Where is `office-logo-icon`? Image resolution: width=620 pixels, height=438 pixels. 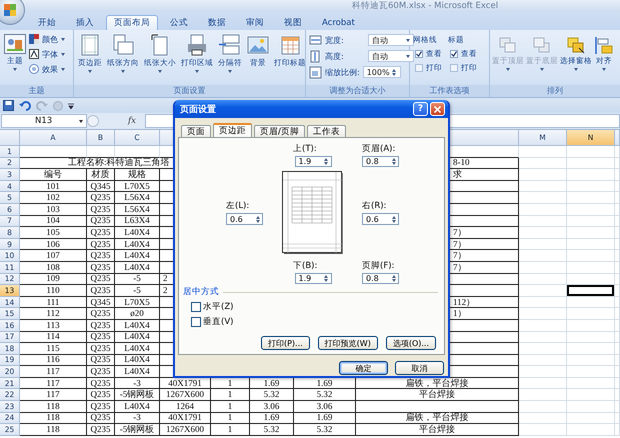 office-logo-icon is located at coordinates (10, 10).